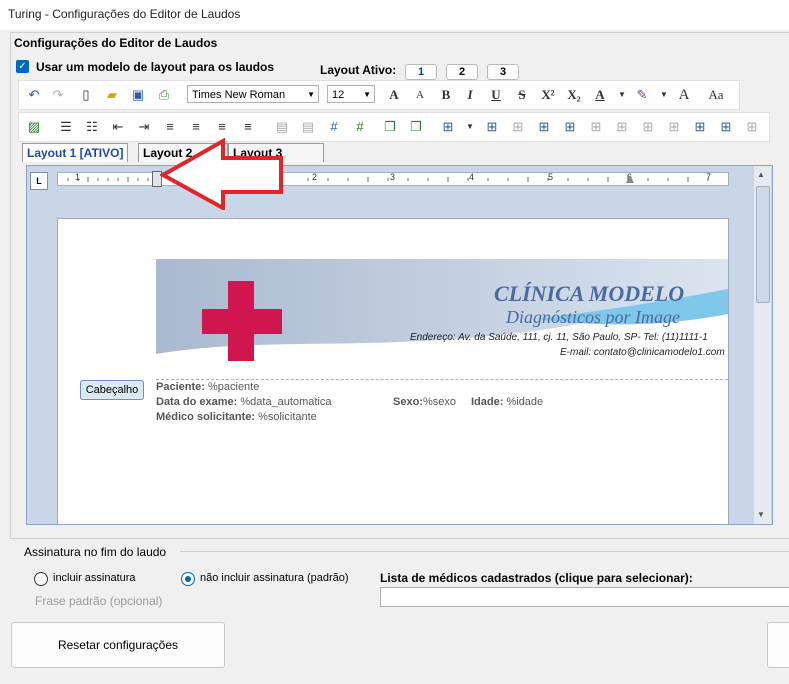 The width and height of the screenshot is (789, 684). Describe the element at coordinates (112, 390) in the screenshot. I see `header-section-tag: Cabeçalho` at that location.